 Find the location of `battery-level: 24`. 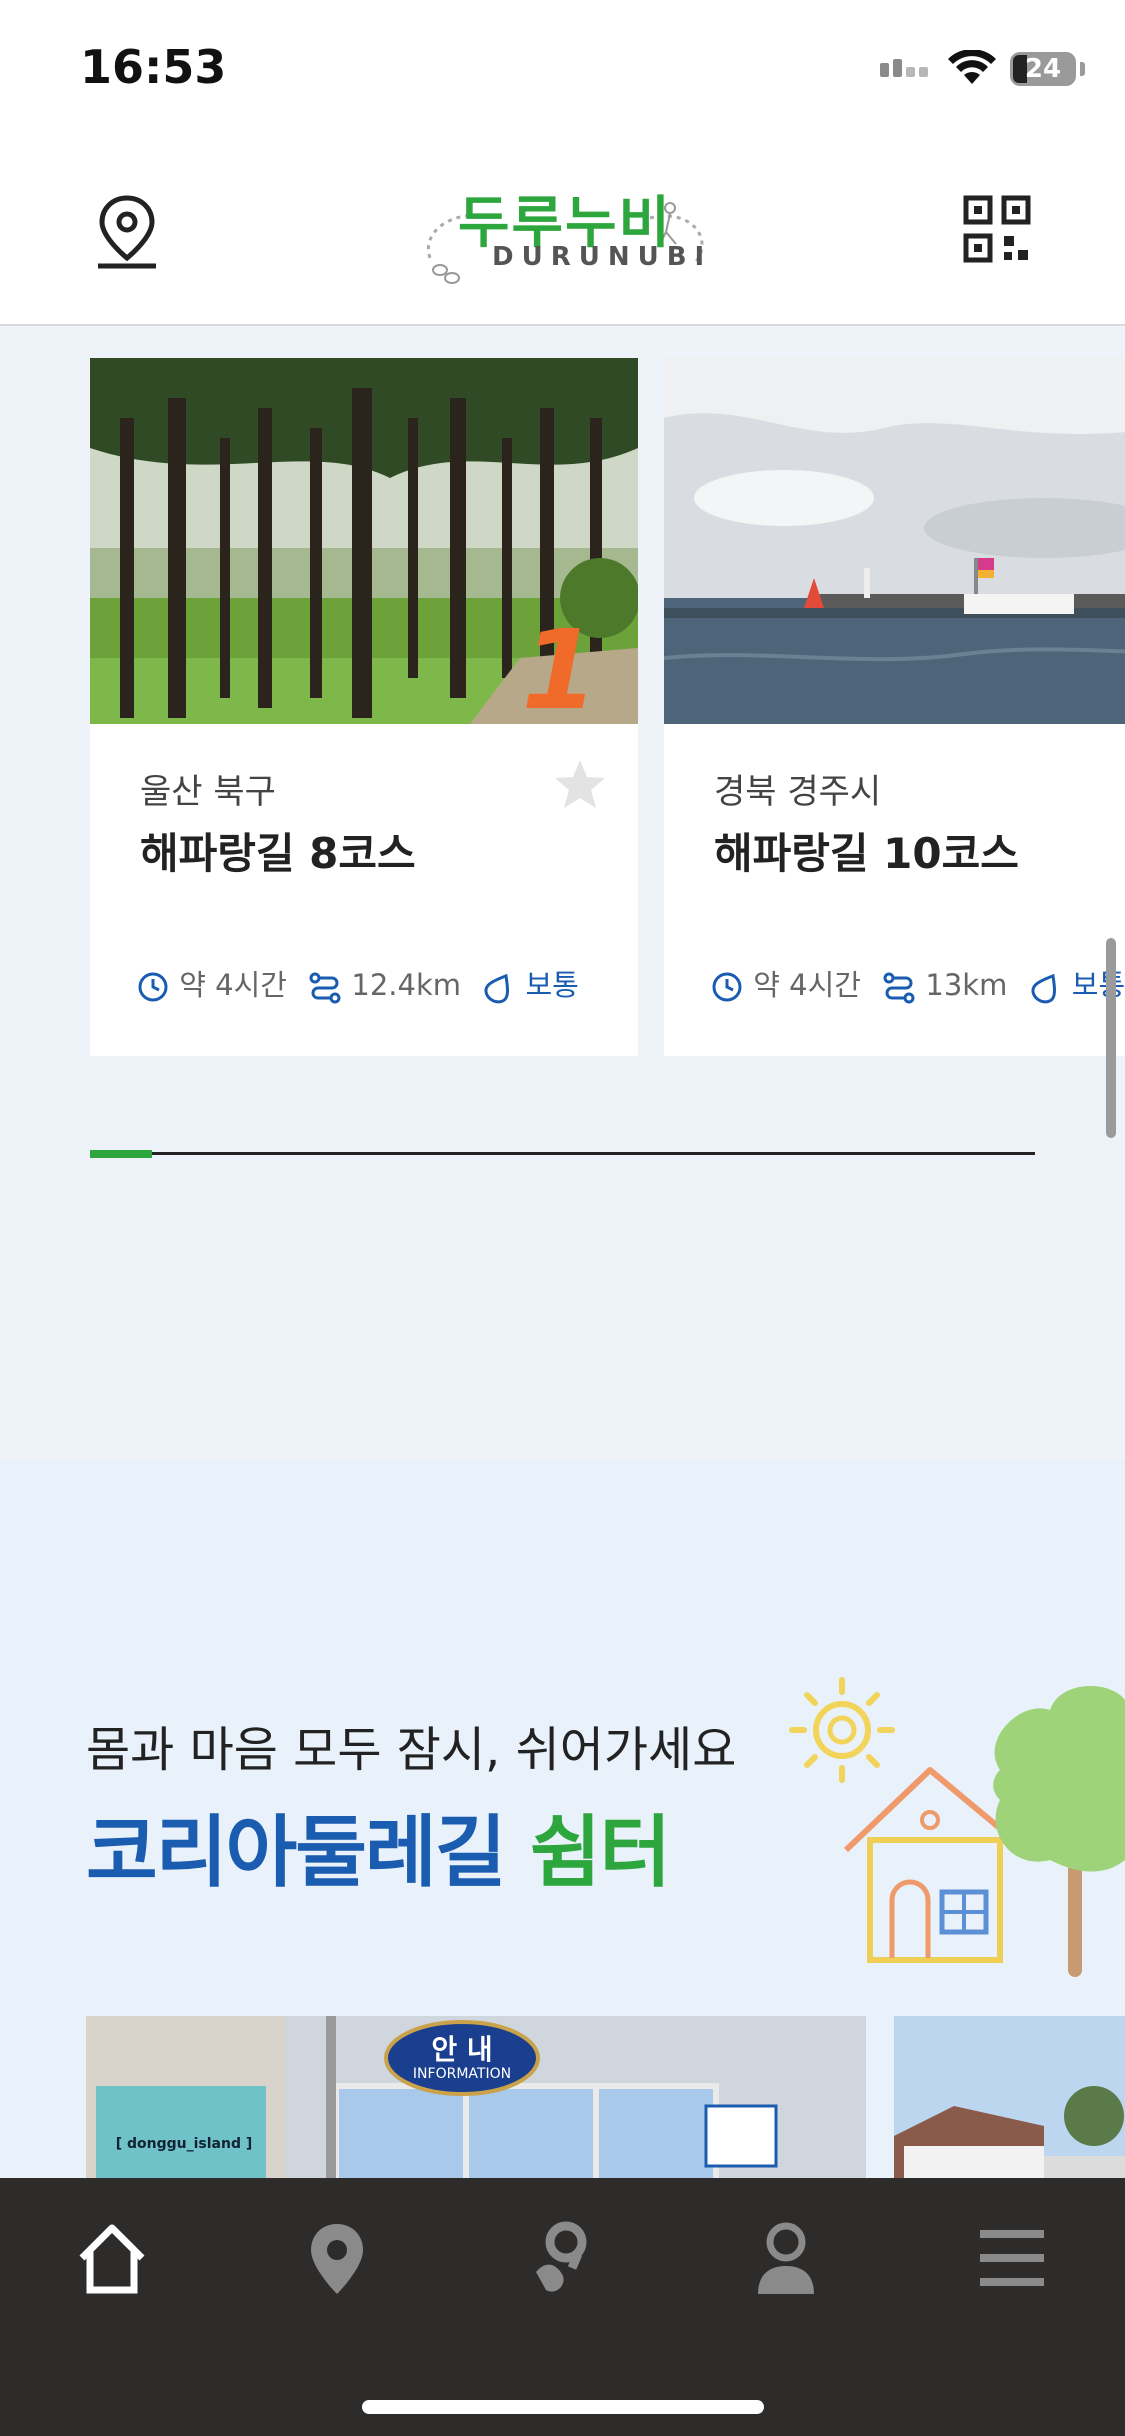

battery-level: 24 is located at coordinates (1043, 69).